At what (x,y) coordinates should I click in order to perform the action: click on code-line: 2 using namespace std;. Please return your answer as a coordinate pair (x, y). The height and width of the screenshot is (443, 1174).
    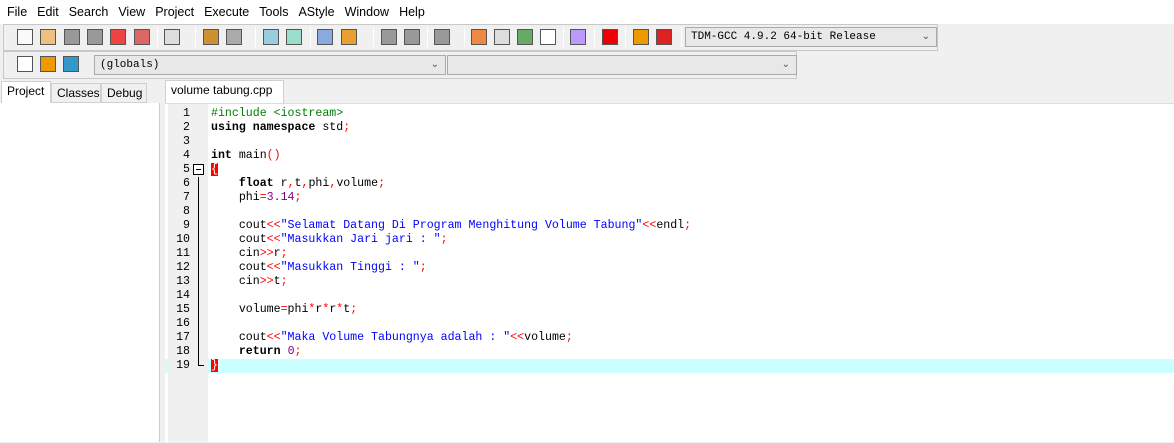
    Looking at the image, I should click on (669, 128).